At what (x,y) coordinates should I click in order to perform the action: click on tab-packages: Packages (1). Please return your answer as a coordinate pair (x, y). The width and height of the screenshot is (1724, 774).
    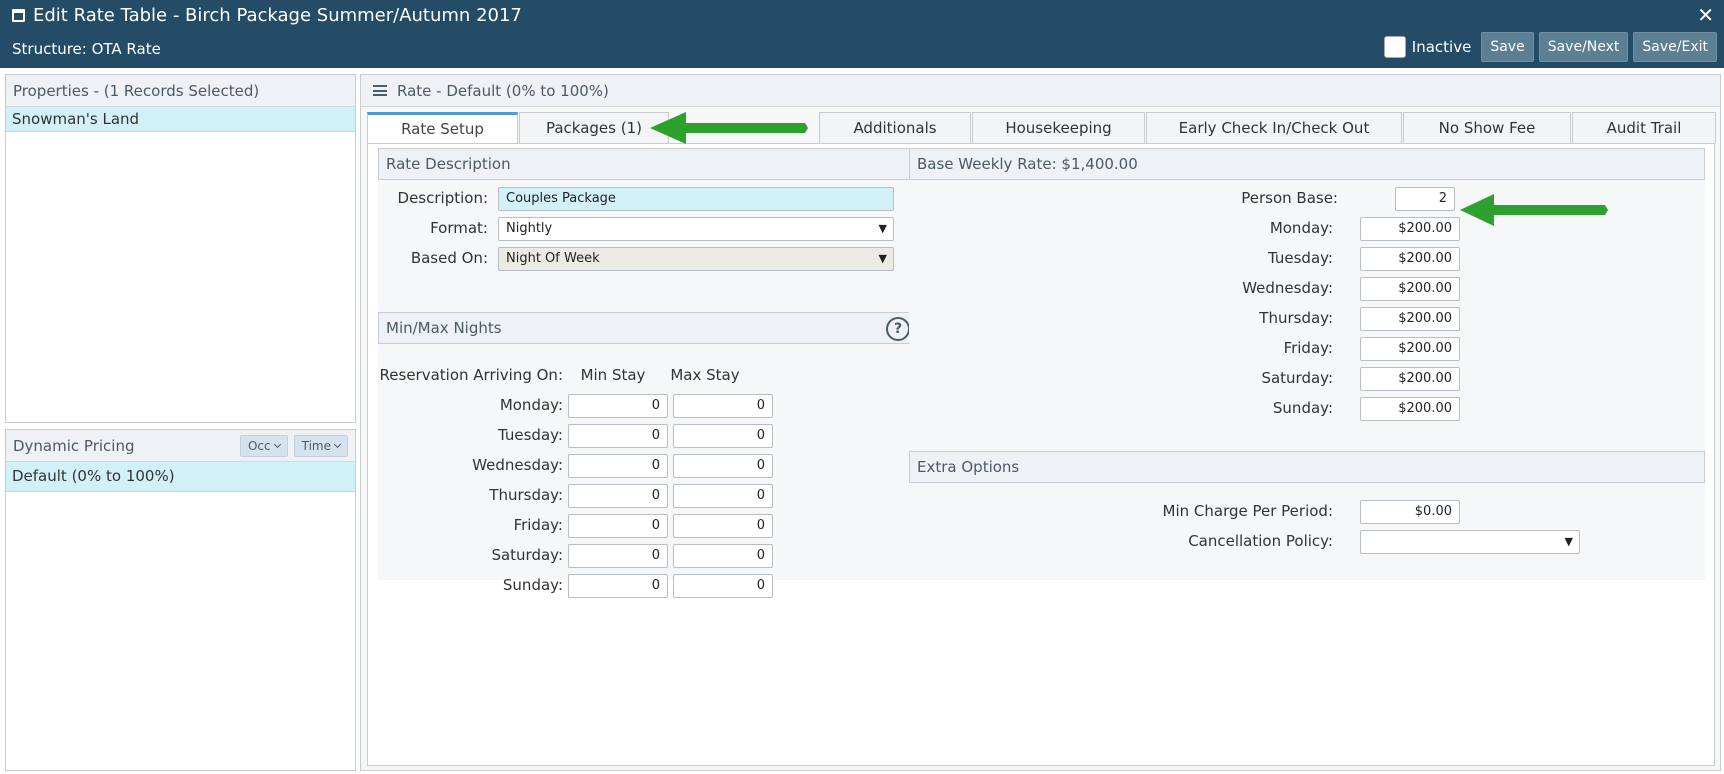
    Looking at the image, I should click on (594, 127).